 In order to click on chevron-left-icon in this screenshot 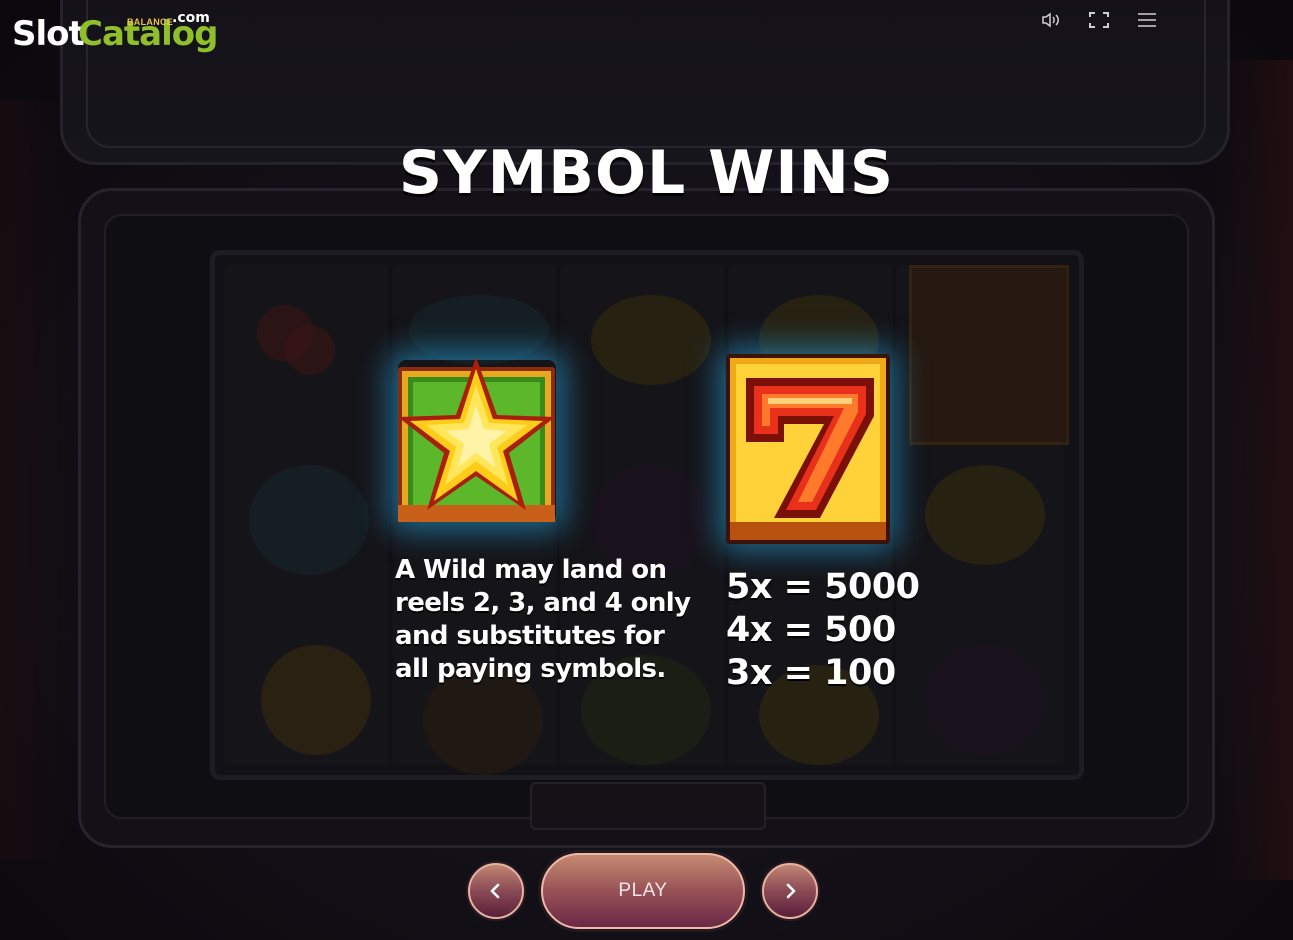, I will do `click(495, 891)`.